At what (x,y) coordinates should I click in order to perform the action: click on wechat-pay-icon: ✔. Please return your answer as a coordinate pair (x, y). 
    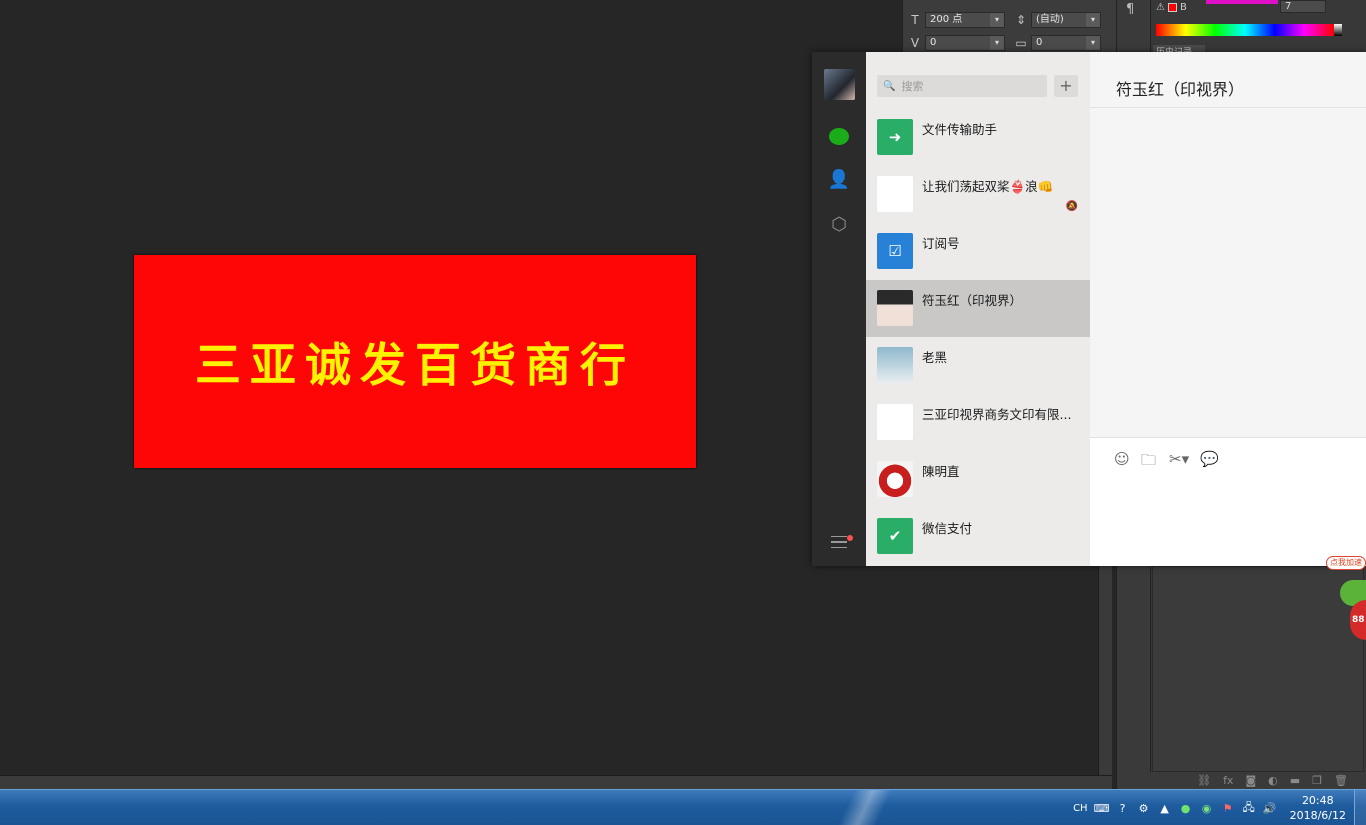
    Looking at the image, I should click on (895, 536).